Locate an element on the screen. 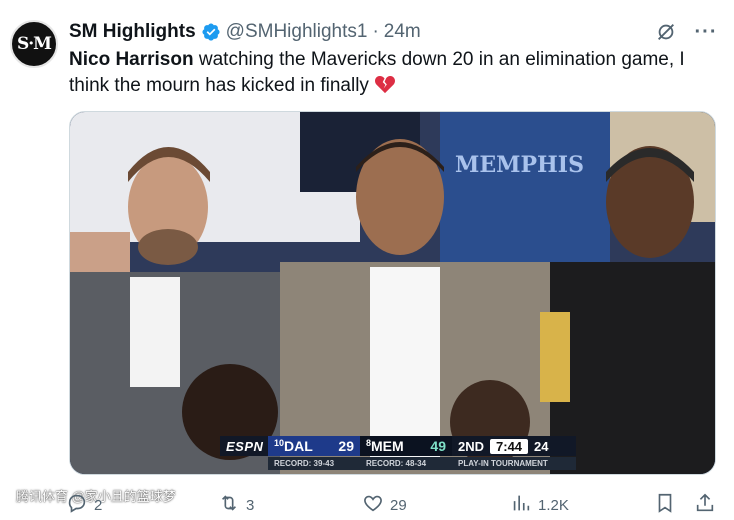 The height and width of the screenshot is (520, 734). grok-icon is located at coordinates (666, 32).